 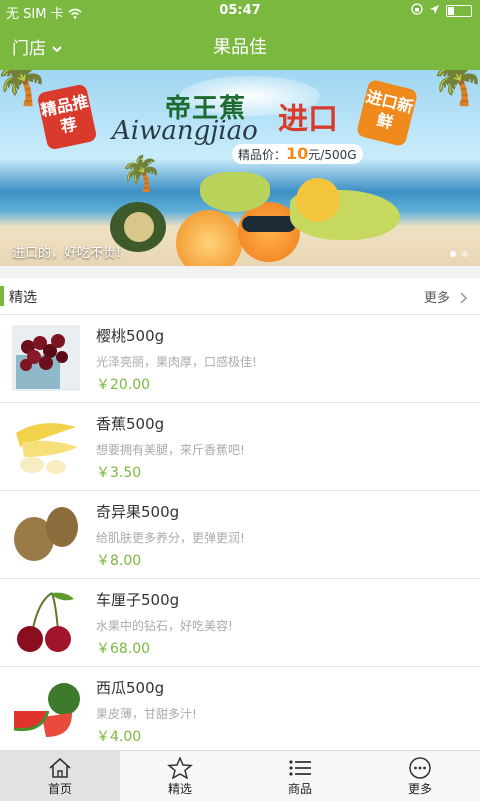 I want to click on list-item: 奇异果500g 给肌肤更多养分，更弹更润! ￥8.00, so click(x=240, y=535).